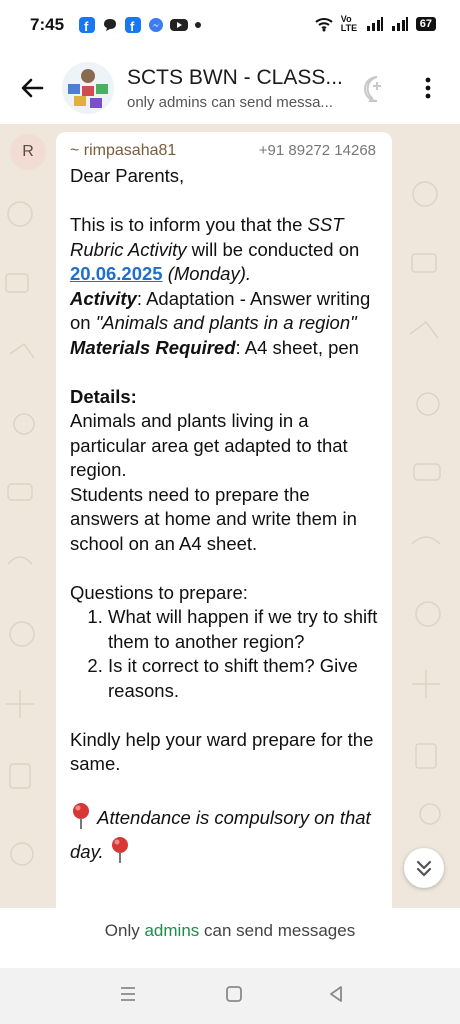  What do you see at coordinates (336, 994) in the screenshot?
I see `back-triangle-icon` at bounding box center [336, 994].